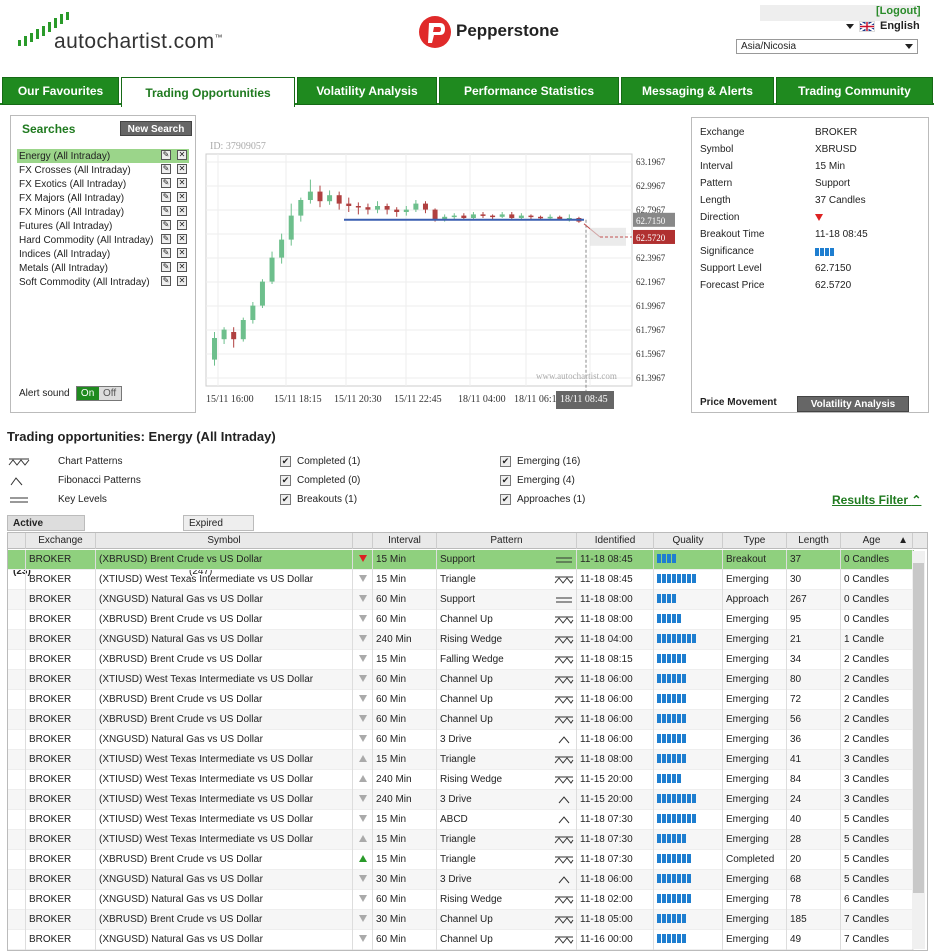 This screenshot has height=951, width=934. I want to click on header-symbol: Symbol, so click(224, 541).